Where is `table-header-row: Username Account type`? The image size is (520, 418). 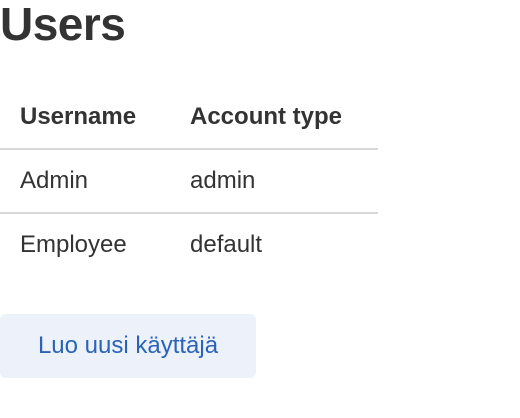
table-header-row: Username Account type is located at coordinates (189, 118).